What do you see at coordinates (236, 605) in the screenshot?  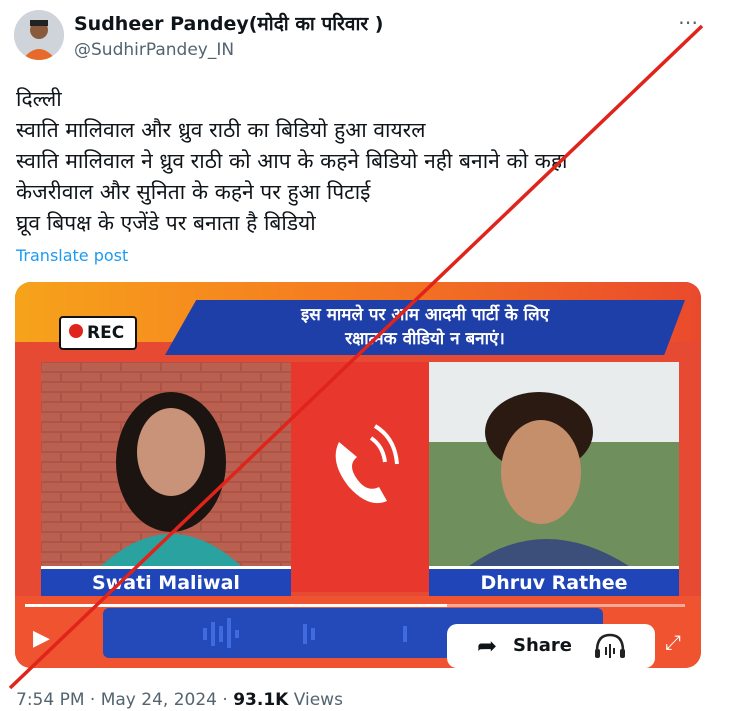 I see `video-progress-fill` at bounding box center [236, 605].